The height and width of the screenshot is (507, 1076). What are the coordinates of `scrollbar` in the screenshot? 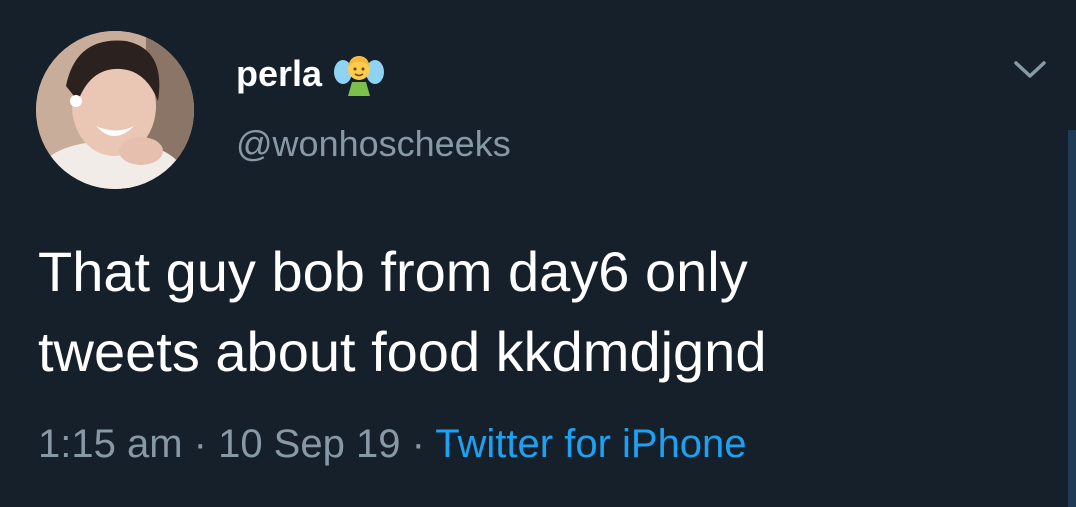 It's located at (1072, 318).